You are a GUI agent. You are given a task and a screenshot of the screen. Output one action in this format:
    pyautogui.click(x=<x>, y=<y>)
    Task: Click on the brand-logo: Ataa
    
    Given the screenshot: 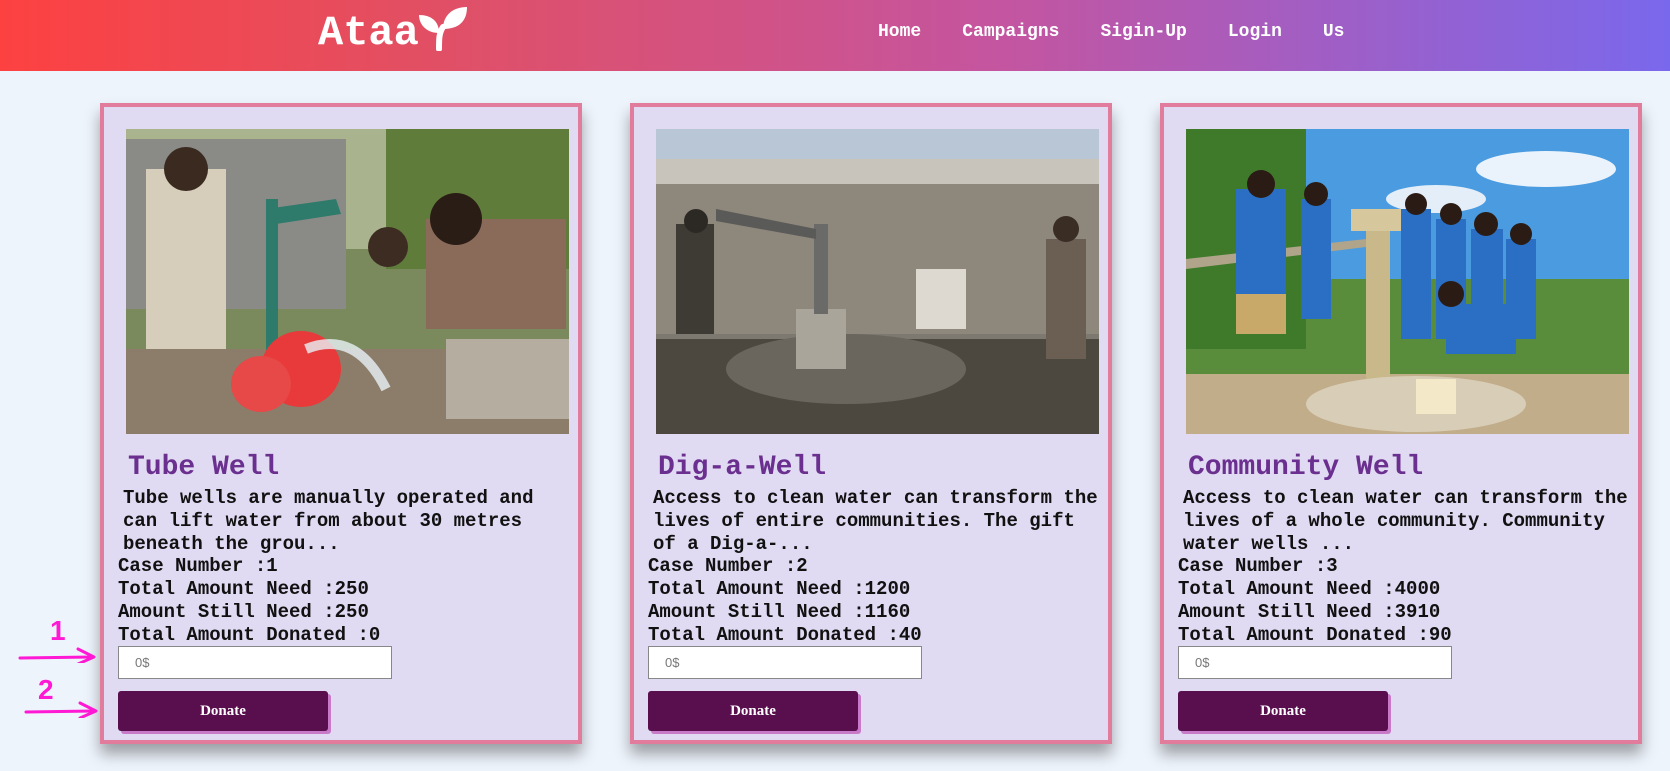 What is the action you would take?
    pyautogui.click(x=393, y=32)
    